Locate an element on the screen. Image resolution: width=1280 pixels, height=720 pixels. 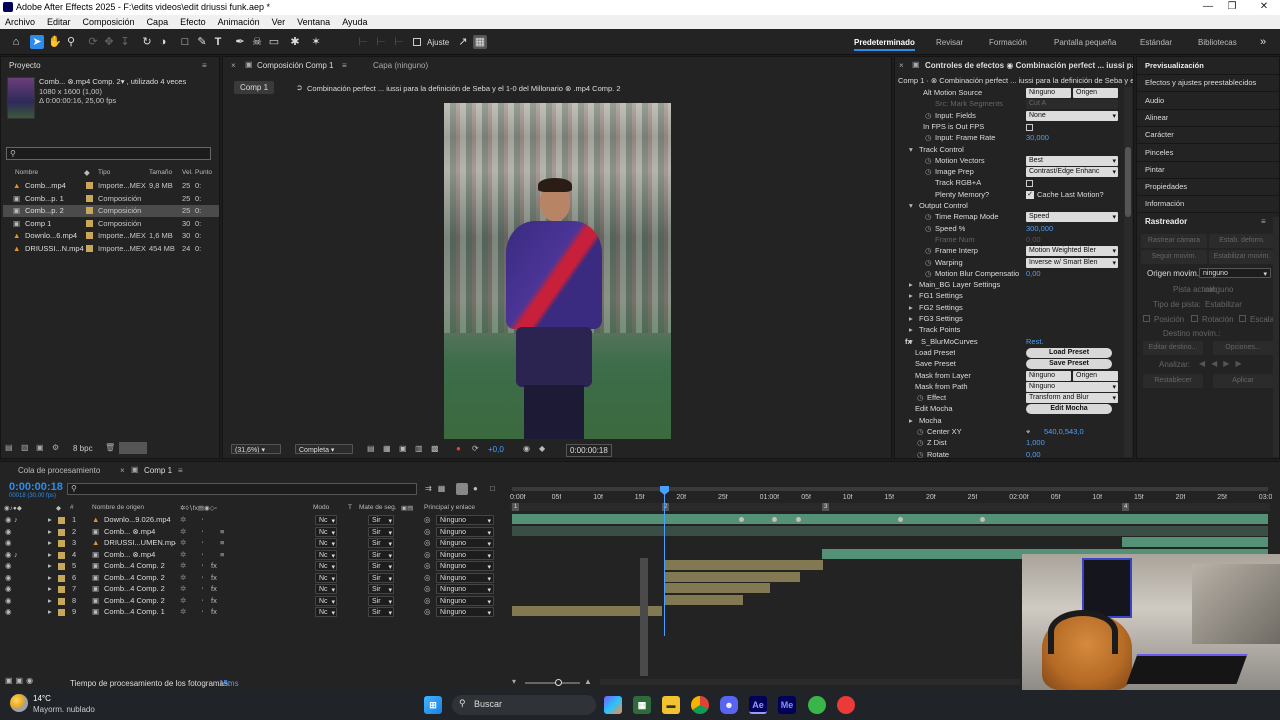
workspace-5: Bibliotecas is located at coordinates (1217, 42).